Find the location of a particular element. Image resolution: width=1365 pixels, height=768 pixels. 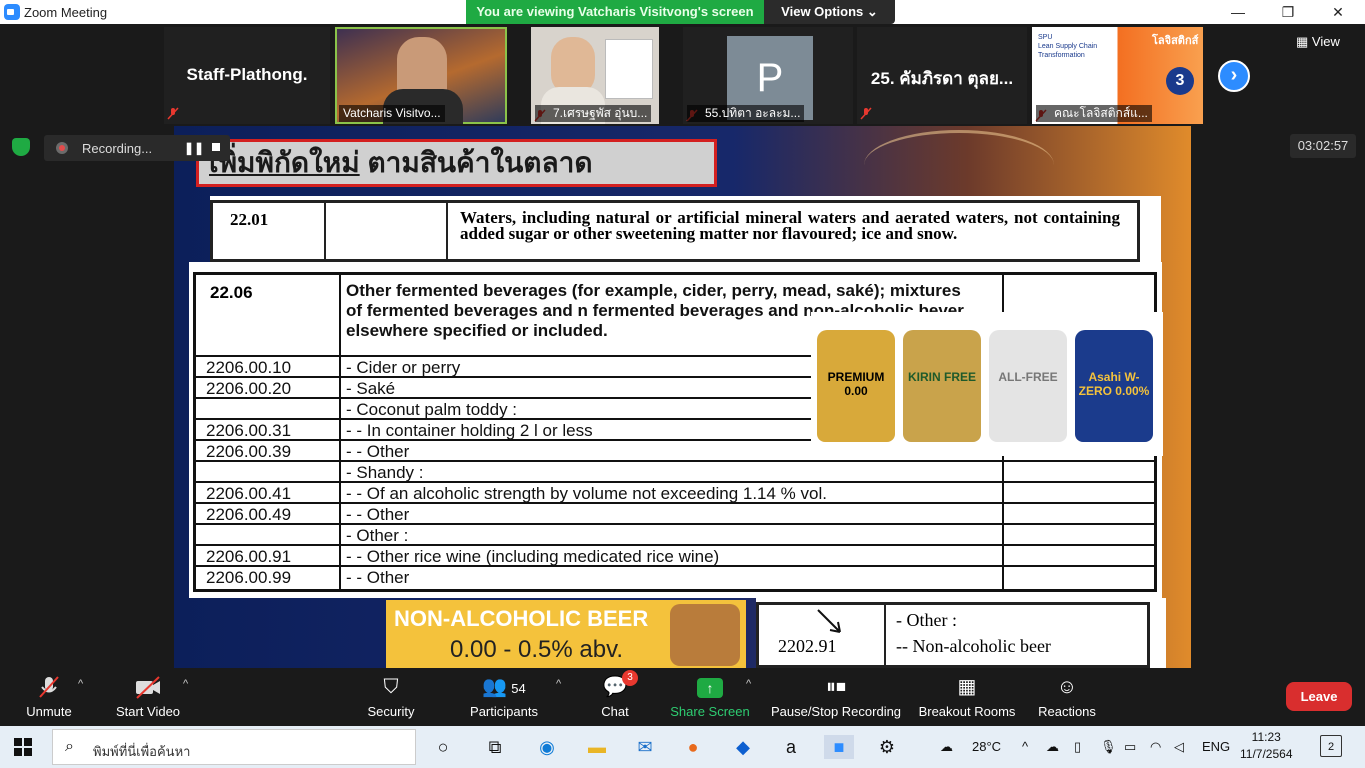

security-shield-icon is located at coordinates (21, 147).